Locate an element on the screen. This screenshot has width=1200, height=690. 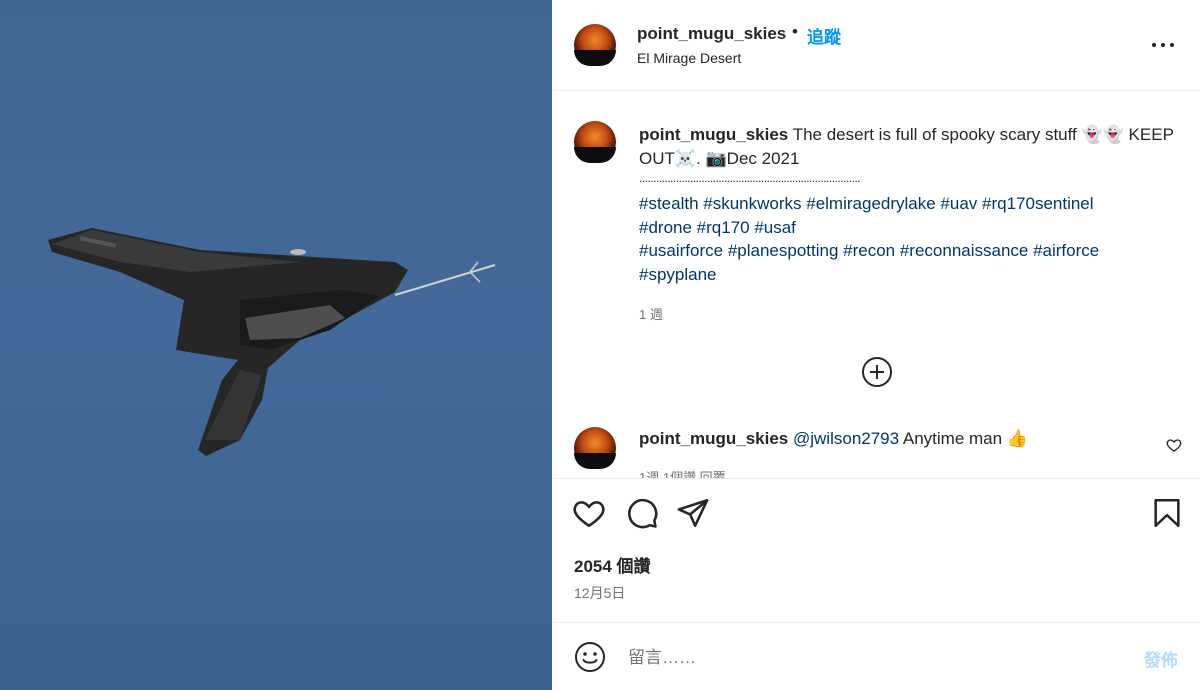
post-actions: 2054 個讚 12月5日 is located at coordinates (876, 550).